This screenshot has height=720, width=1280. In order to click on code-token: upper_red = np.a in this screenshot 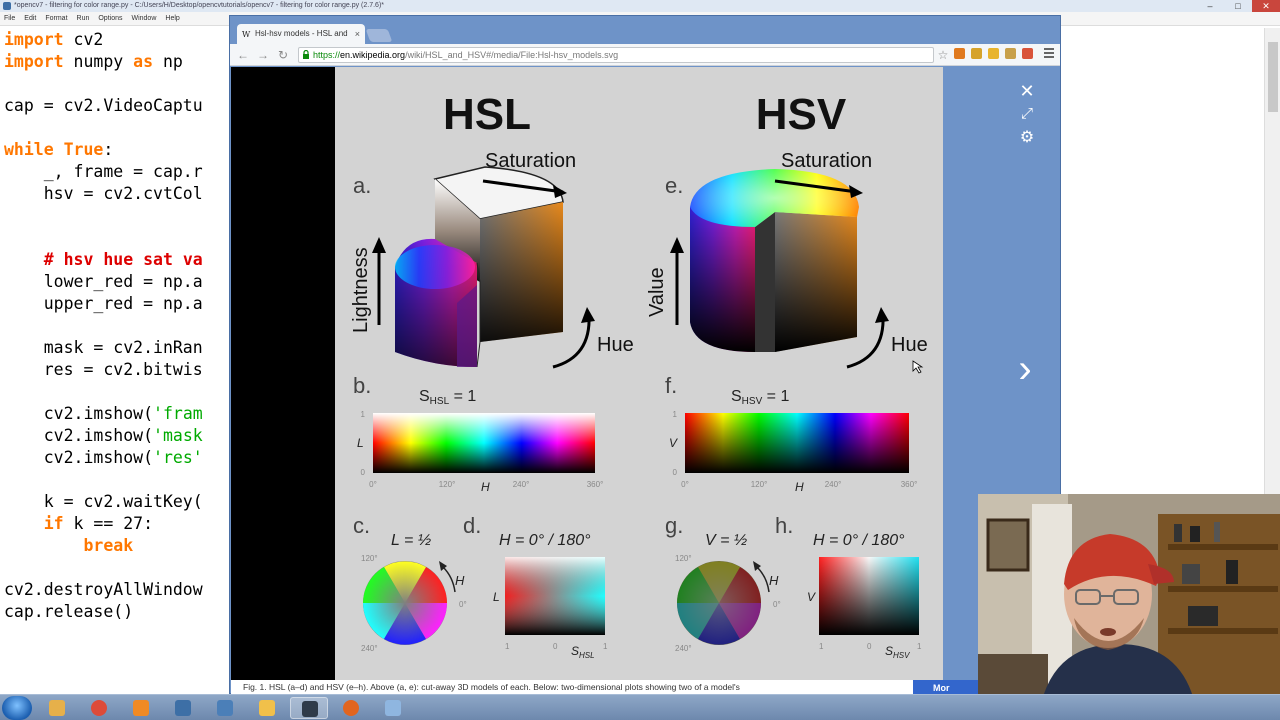, I will do `click(103, 303)`.